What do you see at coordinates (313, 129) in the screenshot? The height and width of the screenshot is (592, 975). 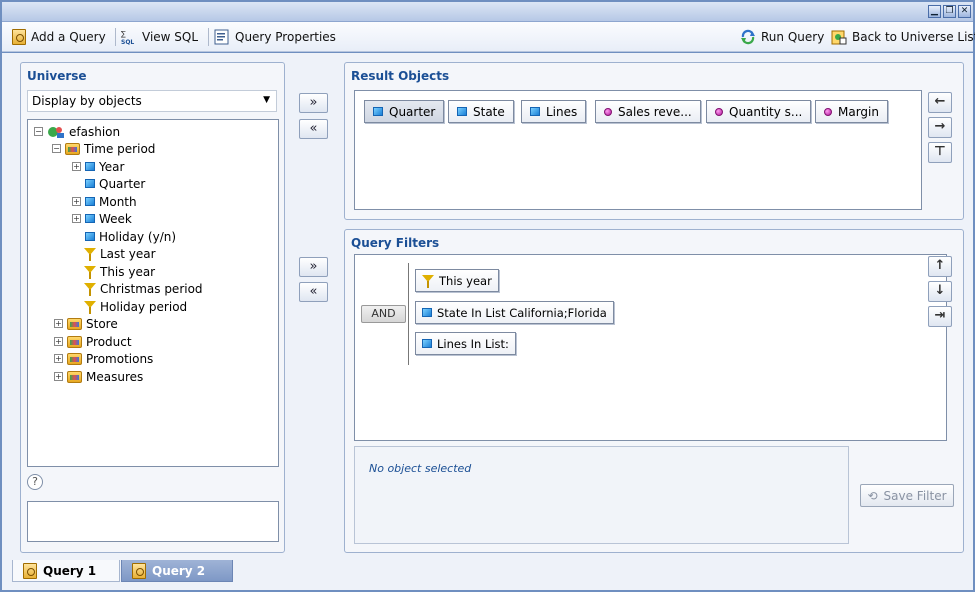 I see `remove-result-objects-button: «` at bounding box center [313, 129].